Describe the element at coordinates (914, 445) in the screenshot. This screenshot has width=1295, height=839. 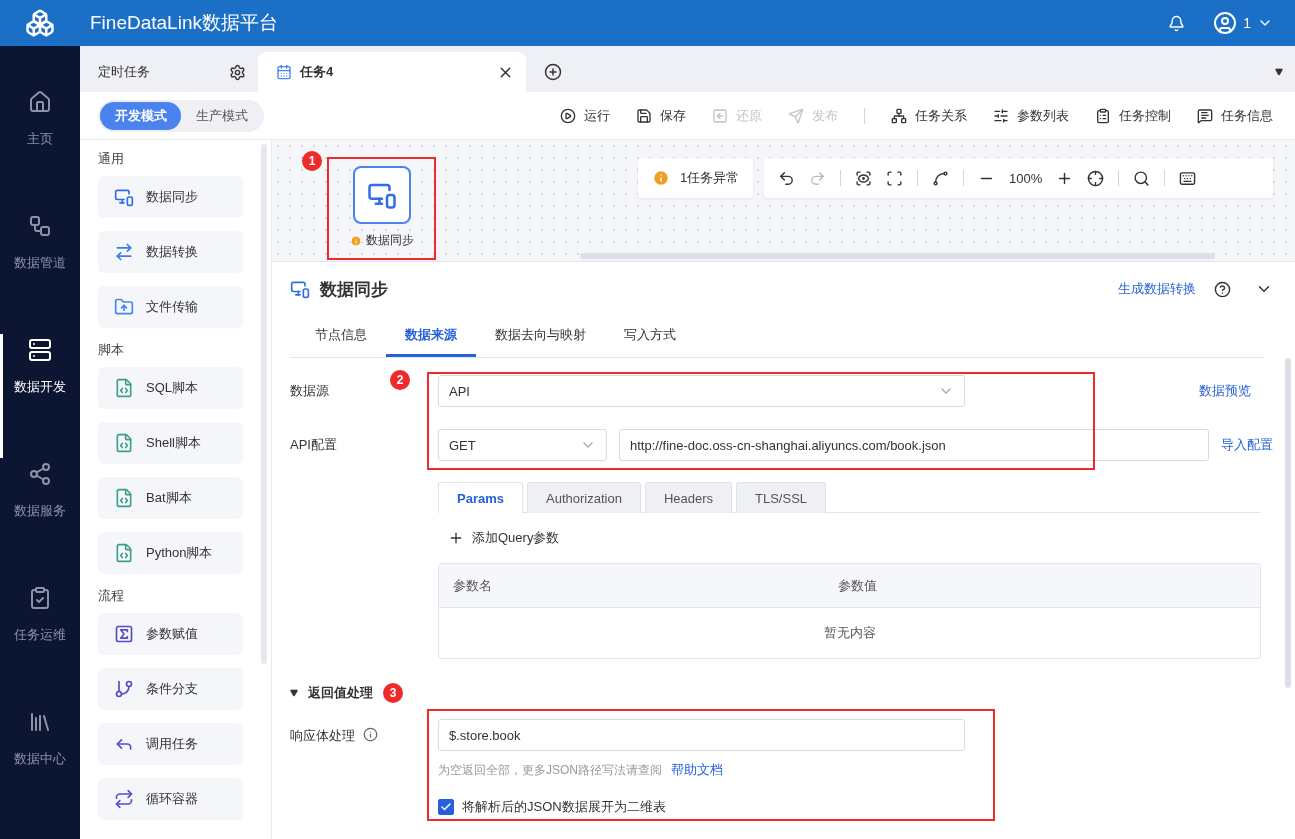
I see `url-field: http://fine-doc.oss-cn-shanghai.aliyuncs.com/book.json` at that location.